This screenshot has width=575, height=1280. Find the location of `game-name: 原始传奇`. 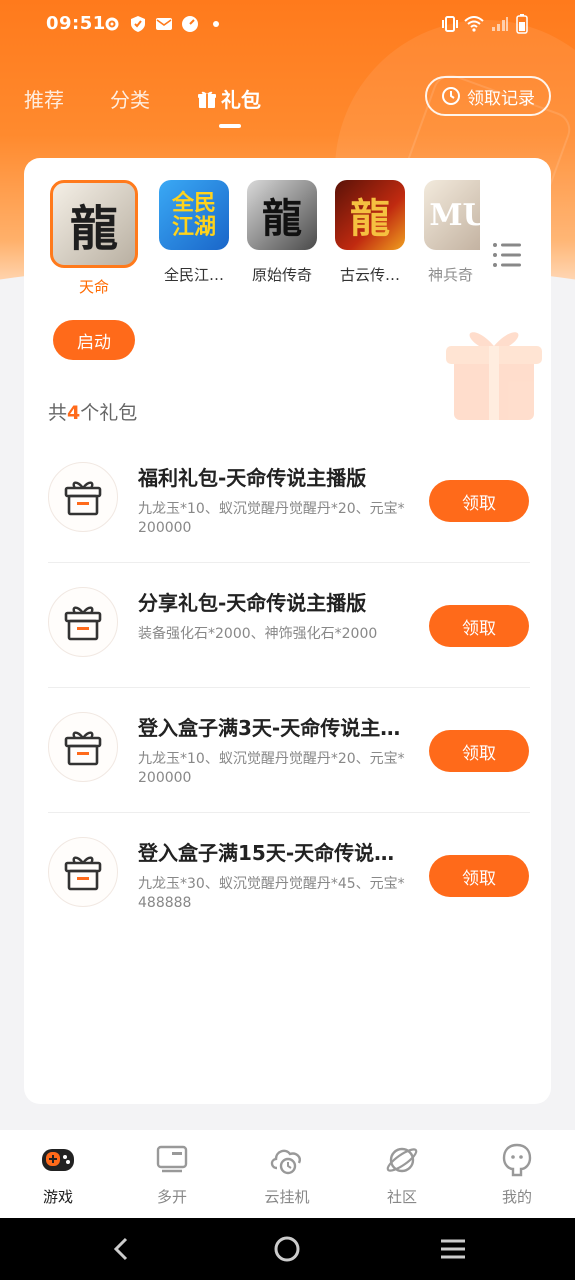

game-name: 原始传奇 is located at coordinates (281, 275).